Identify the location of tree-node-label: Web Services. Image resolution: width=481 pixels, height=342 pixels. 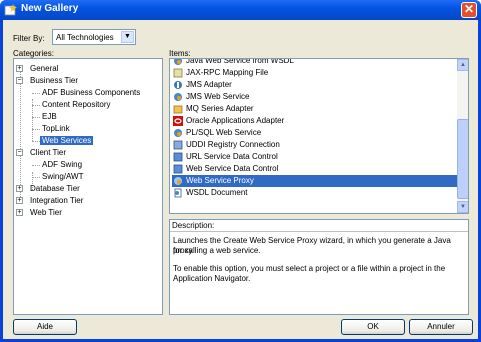
(67, 140).